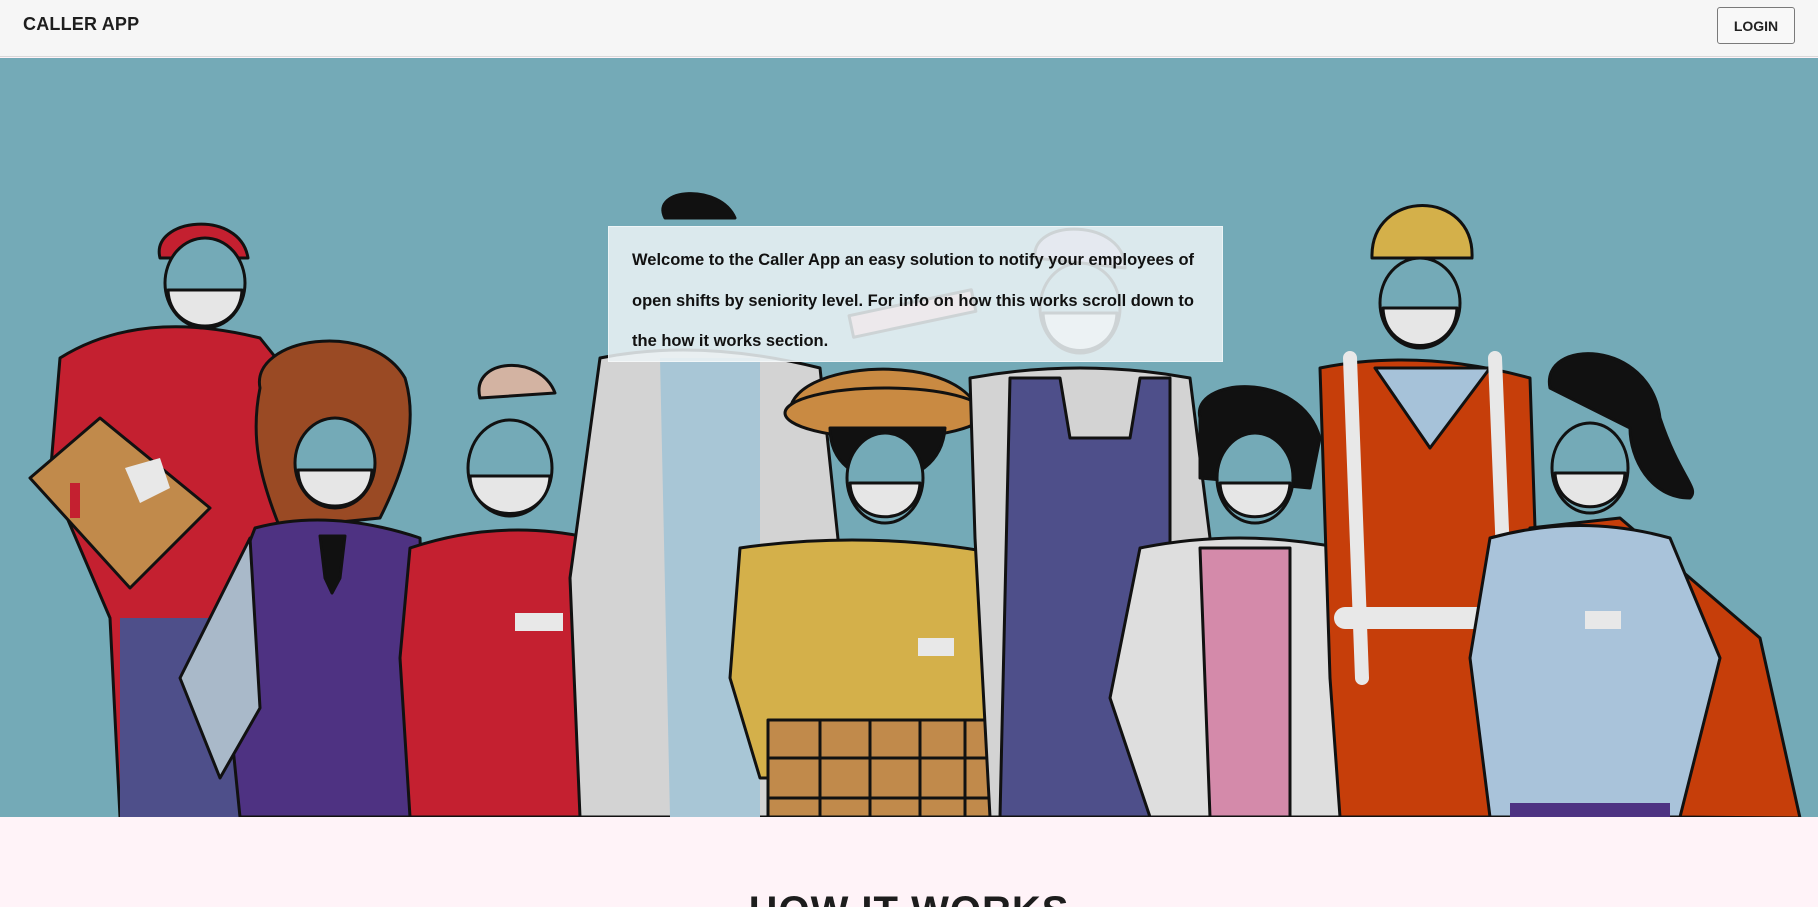  I want to click on app-brand: CALLER APP, so click(81, 24).